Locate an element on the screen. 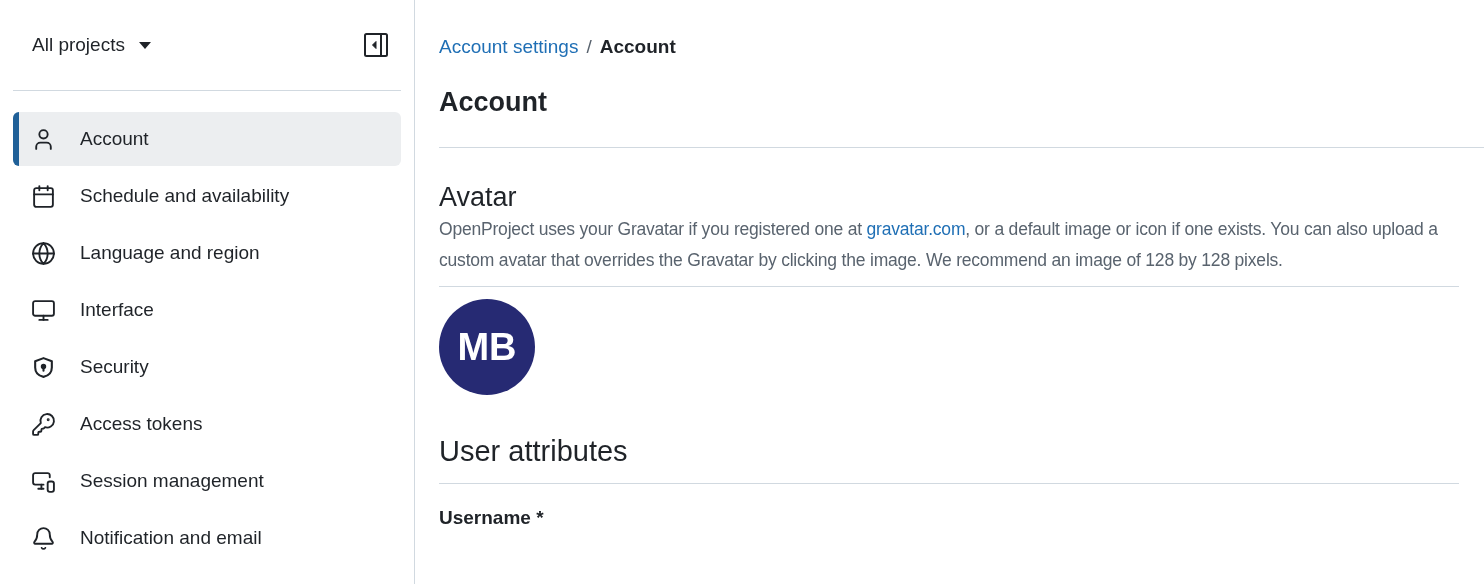  avatar: MB is located at coordinates (487, 347).